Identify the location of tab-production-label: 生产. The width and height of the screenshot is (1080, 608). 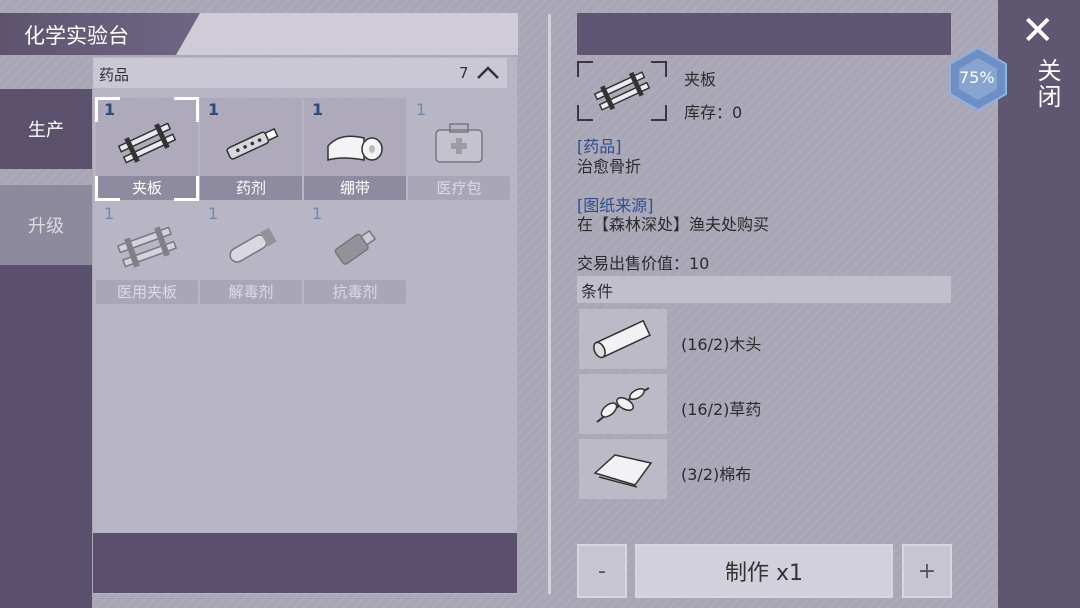
(46, 130).